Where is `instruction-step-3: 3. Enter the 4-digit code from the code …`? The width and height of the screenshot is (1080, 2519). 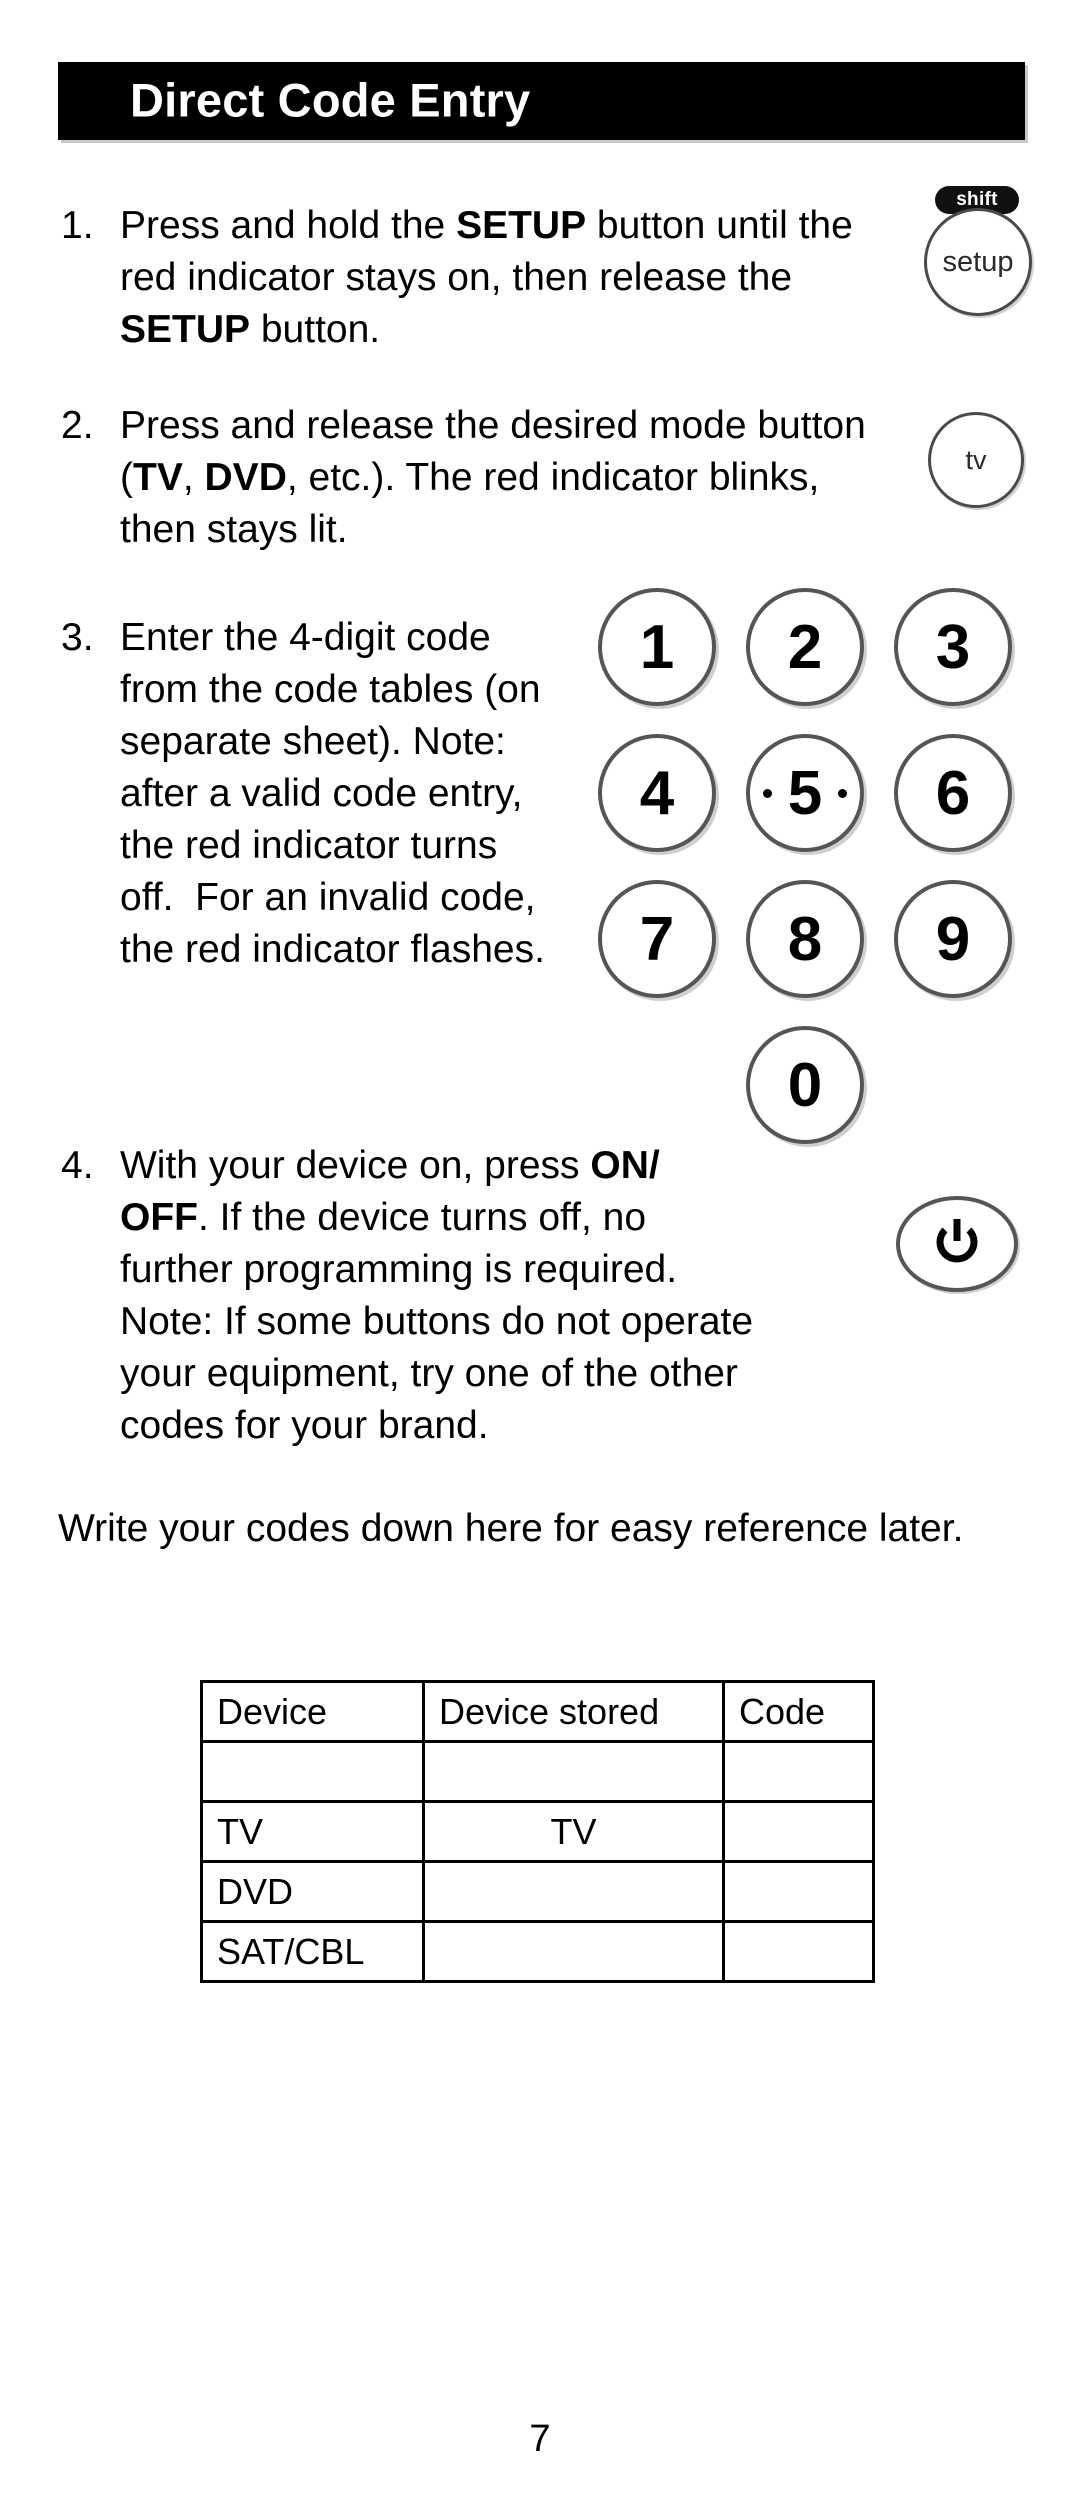
instruction-step-3: 3. Enter the 4-digit code from the code … is located at coordinates (313, 794).